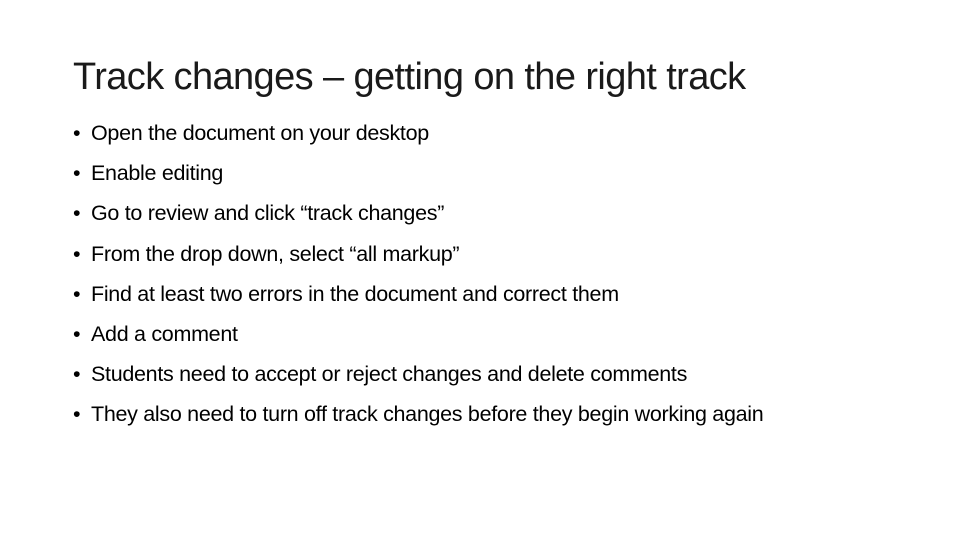 This screenshot has width=960, height=540. Describe the element at coordinates (268, 213) in the screenshot. I see `bullet-text: Go to review and click “track changes”` at that location.